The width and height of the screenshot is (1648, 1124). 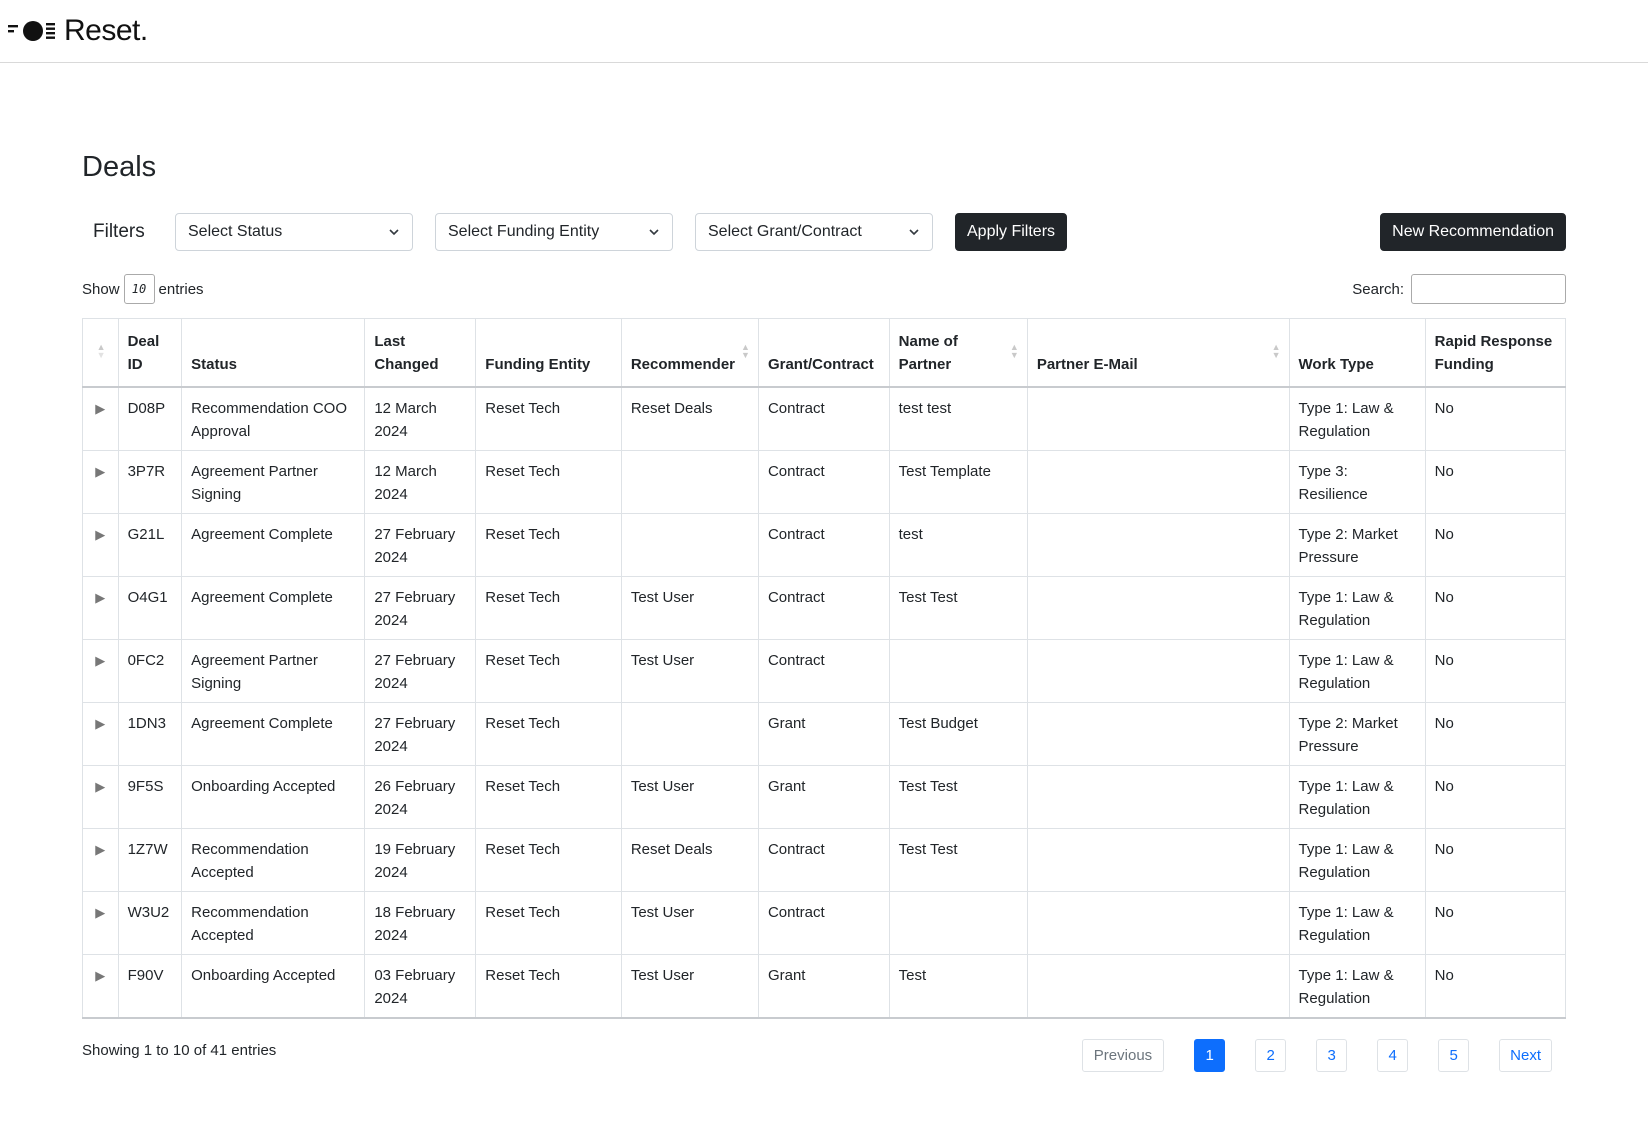 I want to click on cell-last-changed: 19 February 2024, so click(x=420, y=860).